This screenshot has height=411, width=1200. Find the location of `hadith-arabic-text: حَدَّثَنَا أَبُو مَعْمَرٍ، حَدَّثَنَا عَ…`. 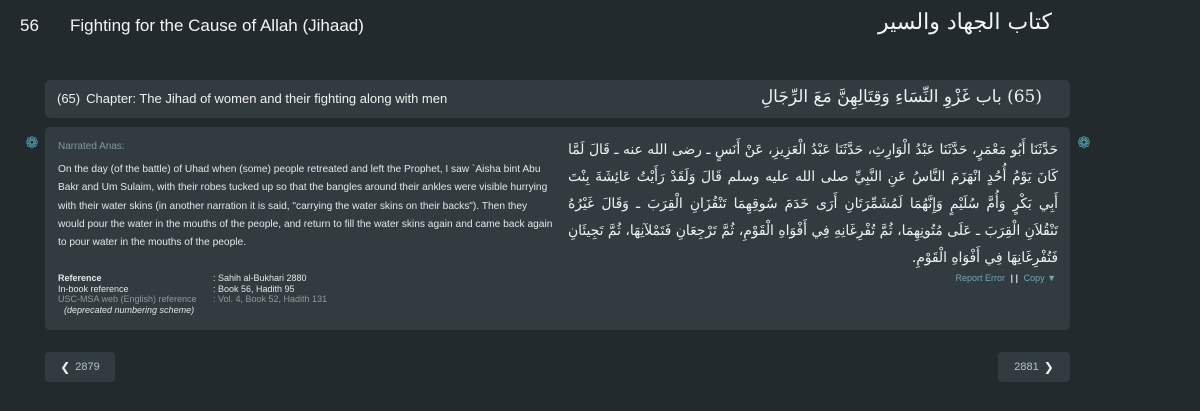

hadith-arabic-text: حَدَّثَنَا أَبُو مَعْمَرٍ، حَدَّثَنَا عَ… is located at coordinates (813, 204).